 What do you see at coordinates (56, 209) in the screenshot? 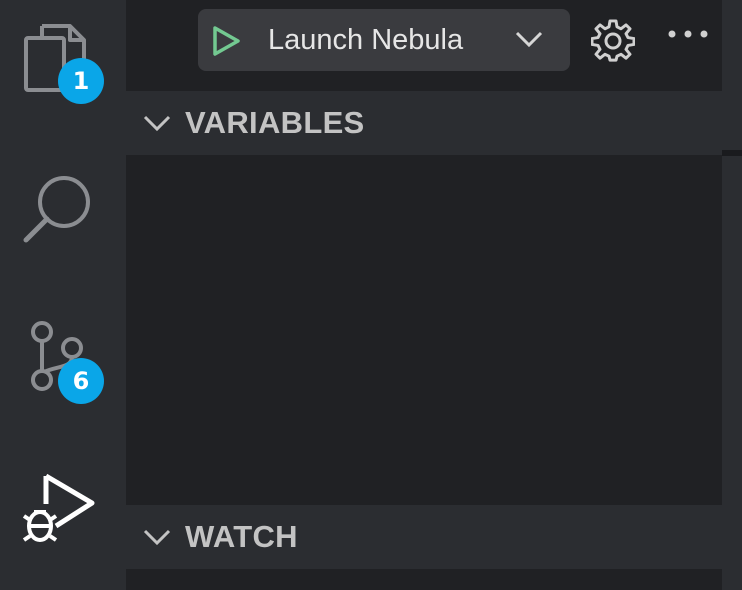
I see `search-icon` at bounding box center [56, 209].